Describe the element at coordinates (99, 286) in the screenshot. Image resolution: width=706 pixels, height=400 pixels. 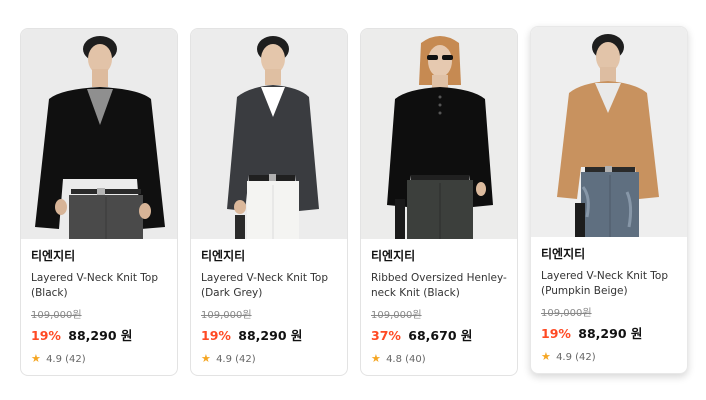
I see `product-name: Layered V-Neck Knit Top (Black)` at that location.